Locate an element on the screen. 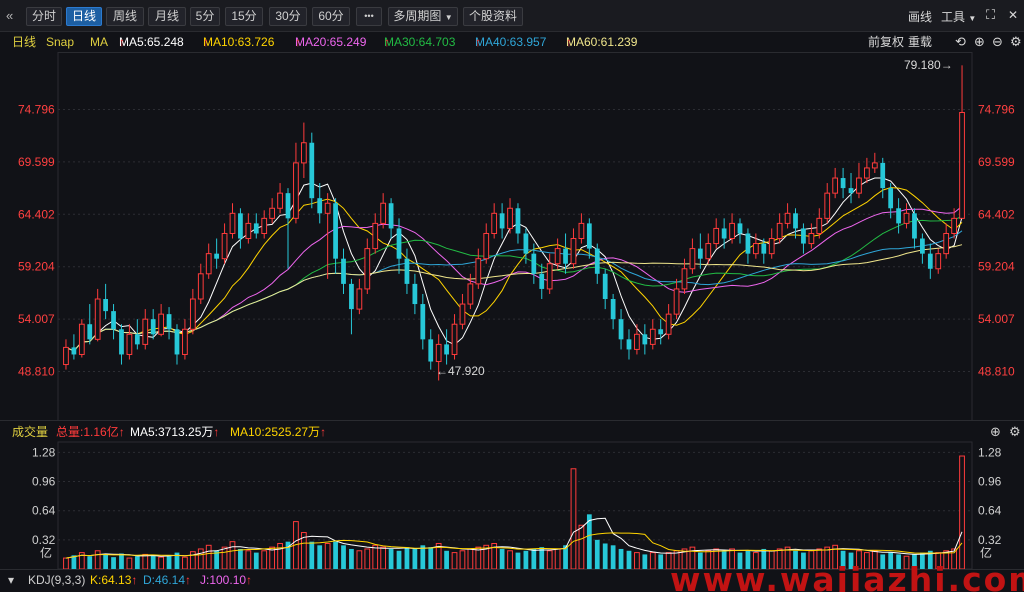 This screenshot has height=592, width=1024. tab-5min: 5分 is located at coordinates (205, 16).